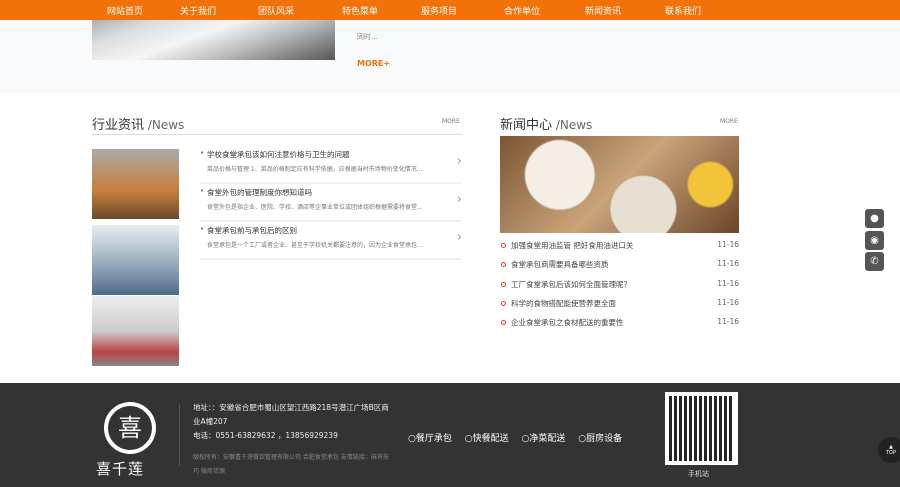 The image size is (900, 487). I want to click on nav-partners: 合作单位, so click(522, 10).